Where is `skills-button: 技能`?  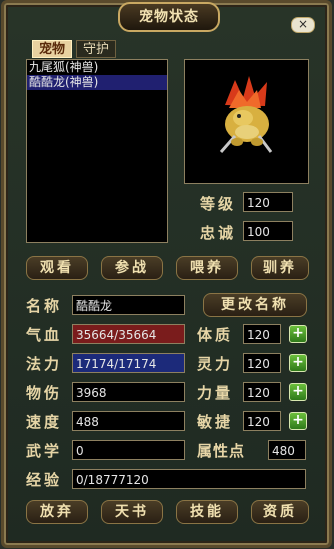 skills-button: 技能 is located at coordinates (207, 512).